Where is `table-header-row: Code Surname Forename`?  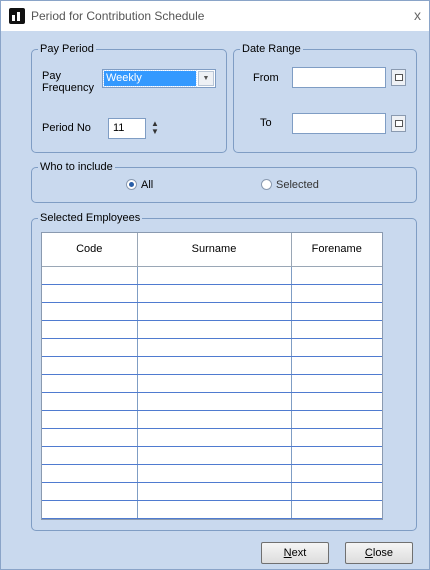
table-header-row: Code Surname Forename is located at coordinates (212, 250).